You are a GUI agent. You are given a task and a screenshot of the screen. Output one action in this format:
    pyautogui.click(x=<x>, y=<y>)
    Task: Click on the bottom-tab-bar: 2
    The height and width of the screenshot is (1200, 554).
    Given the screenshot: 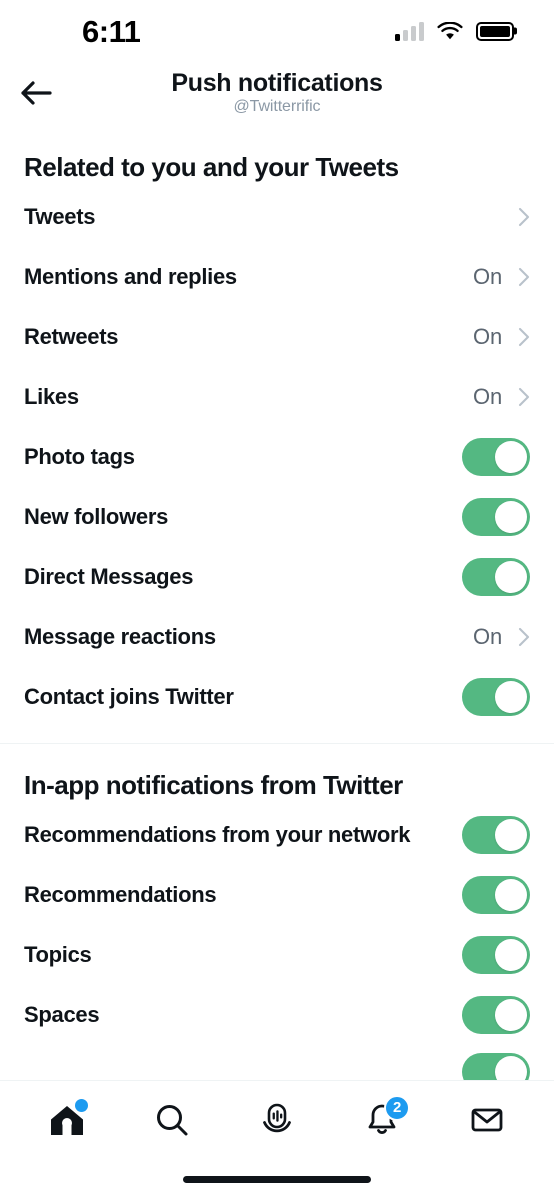 What is the action you would take?
    pyautogui.click(x=277, y=1119)
    